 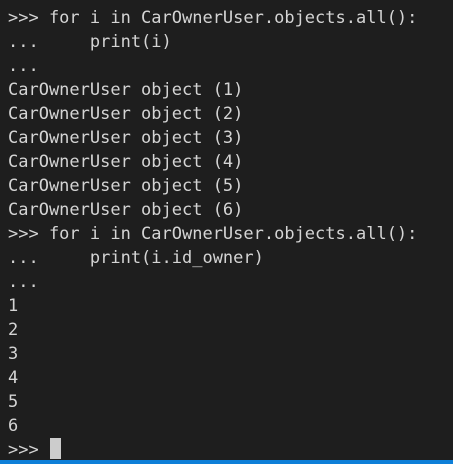 I want to click on terminal-line: ... print(i.id_owner), so click(x=136, y=258).